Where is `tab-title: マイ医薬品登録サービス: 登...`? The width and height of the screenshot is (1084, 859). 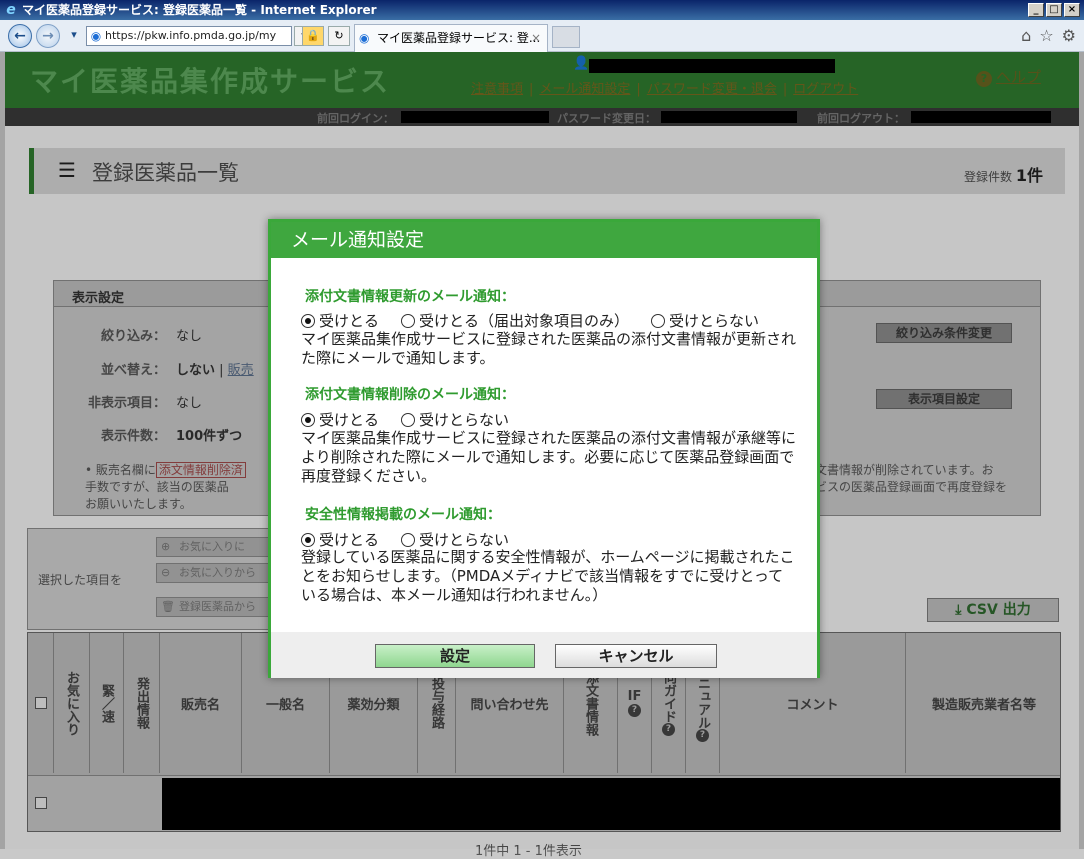
tab-title: マイ医薬品登録サービス: 登... is located at coordinates (459, 38).